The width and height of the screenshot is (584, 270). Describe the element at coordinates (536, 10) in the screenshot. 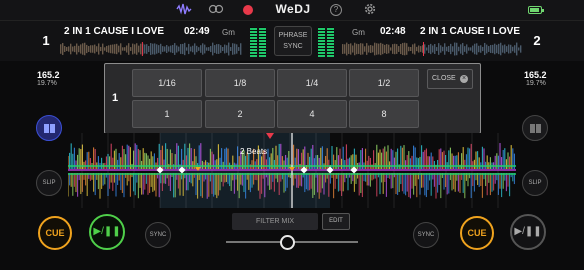

I see `battery-icon` at that location.